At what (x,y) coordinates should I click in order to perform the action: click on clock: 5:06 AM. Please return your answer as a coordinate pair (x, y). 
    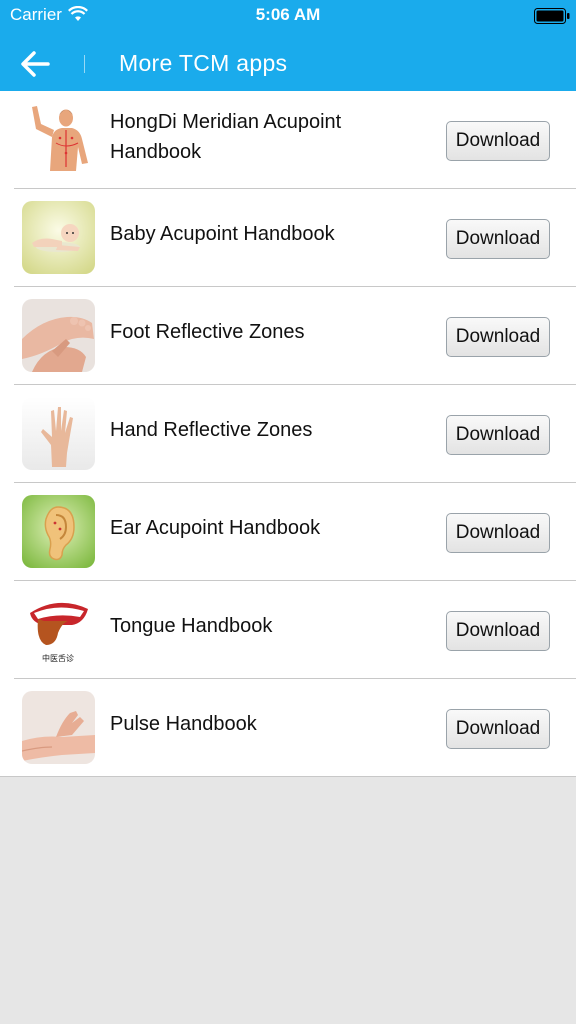
    Looking at the image, I should click on (288, 14).